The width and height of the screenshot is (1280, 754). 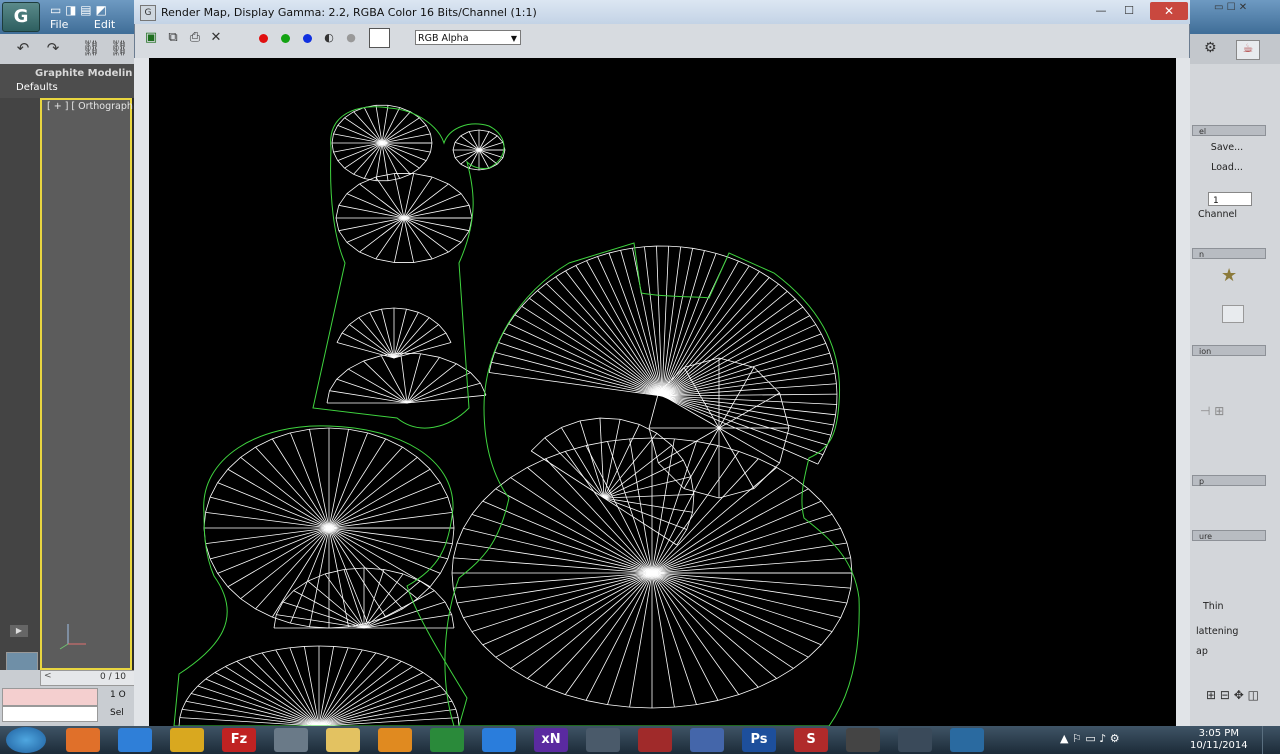 What do you see at coordinates (1229, 350) in the screenshot?
I see `rollout-header-3: ion` at bounding box center [1229, 350].